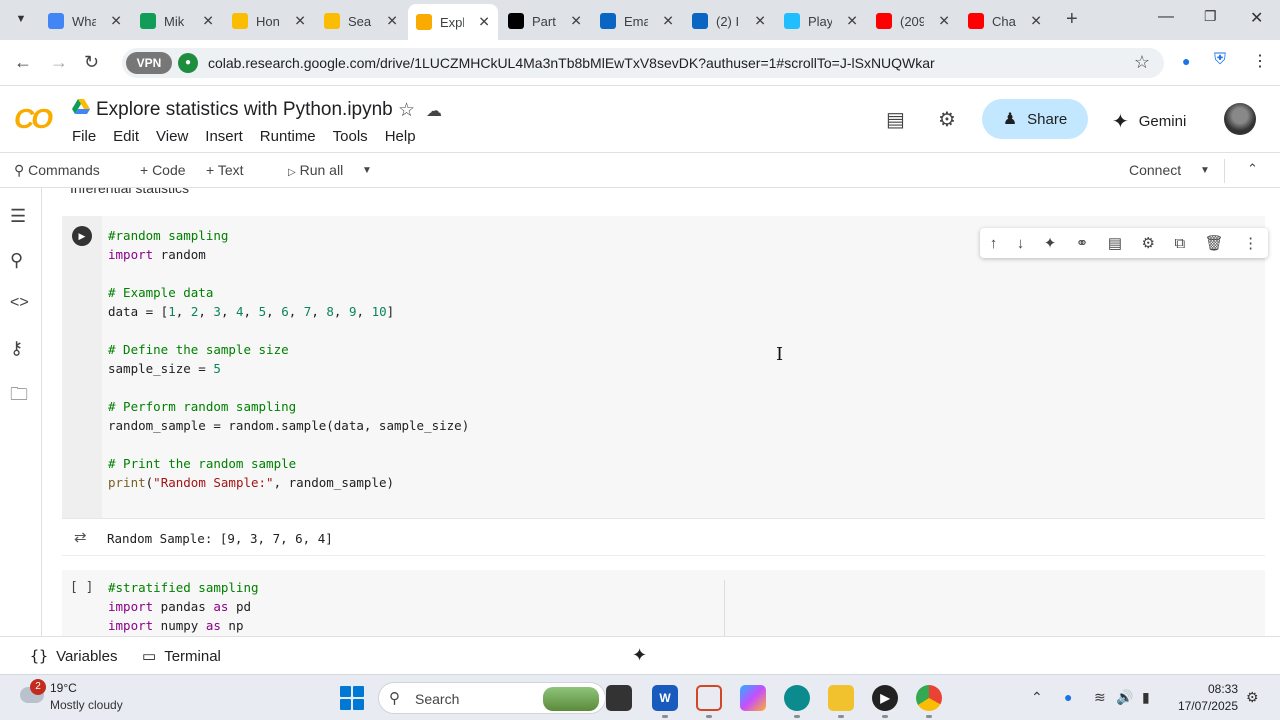 The width and height of the screenshot is (1280, 720). What do you see at coordinates (545, 21) in the screenshot?
I see `browser-tab: Part ✕` at bounding box center [545, 21].